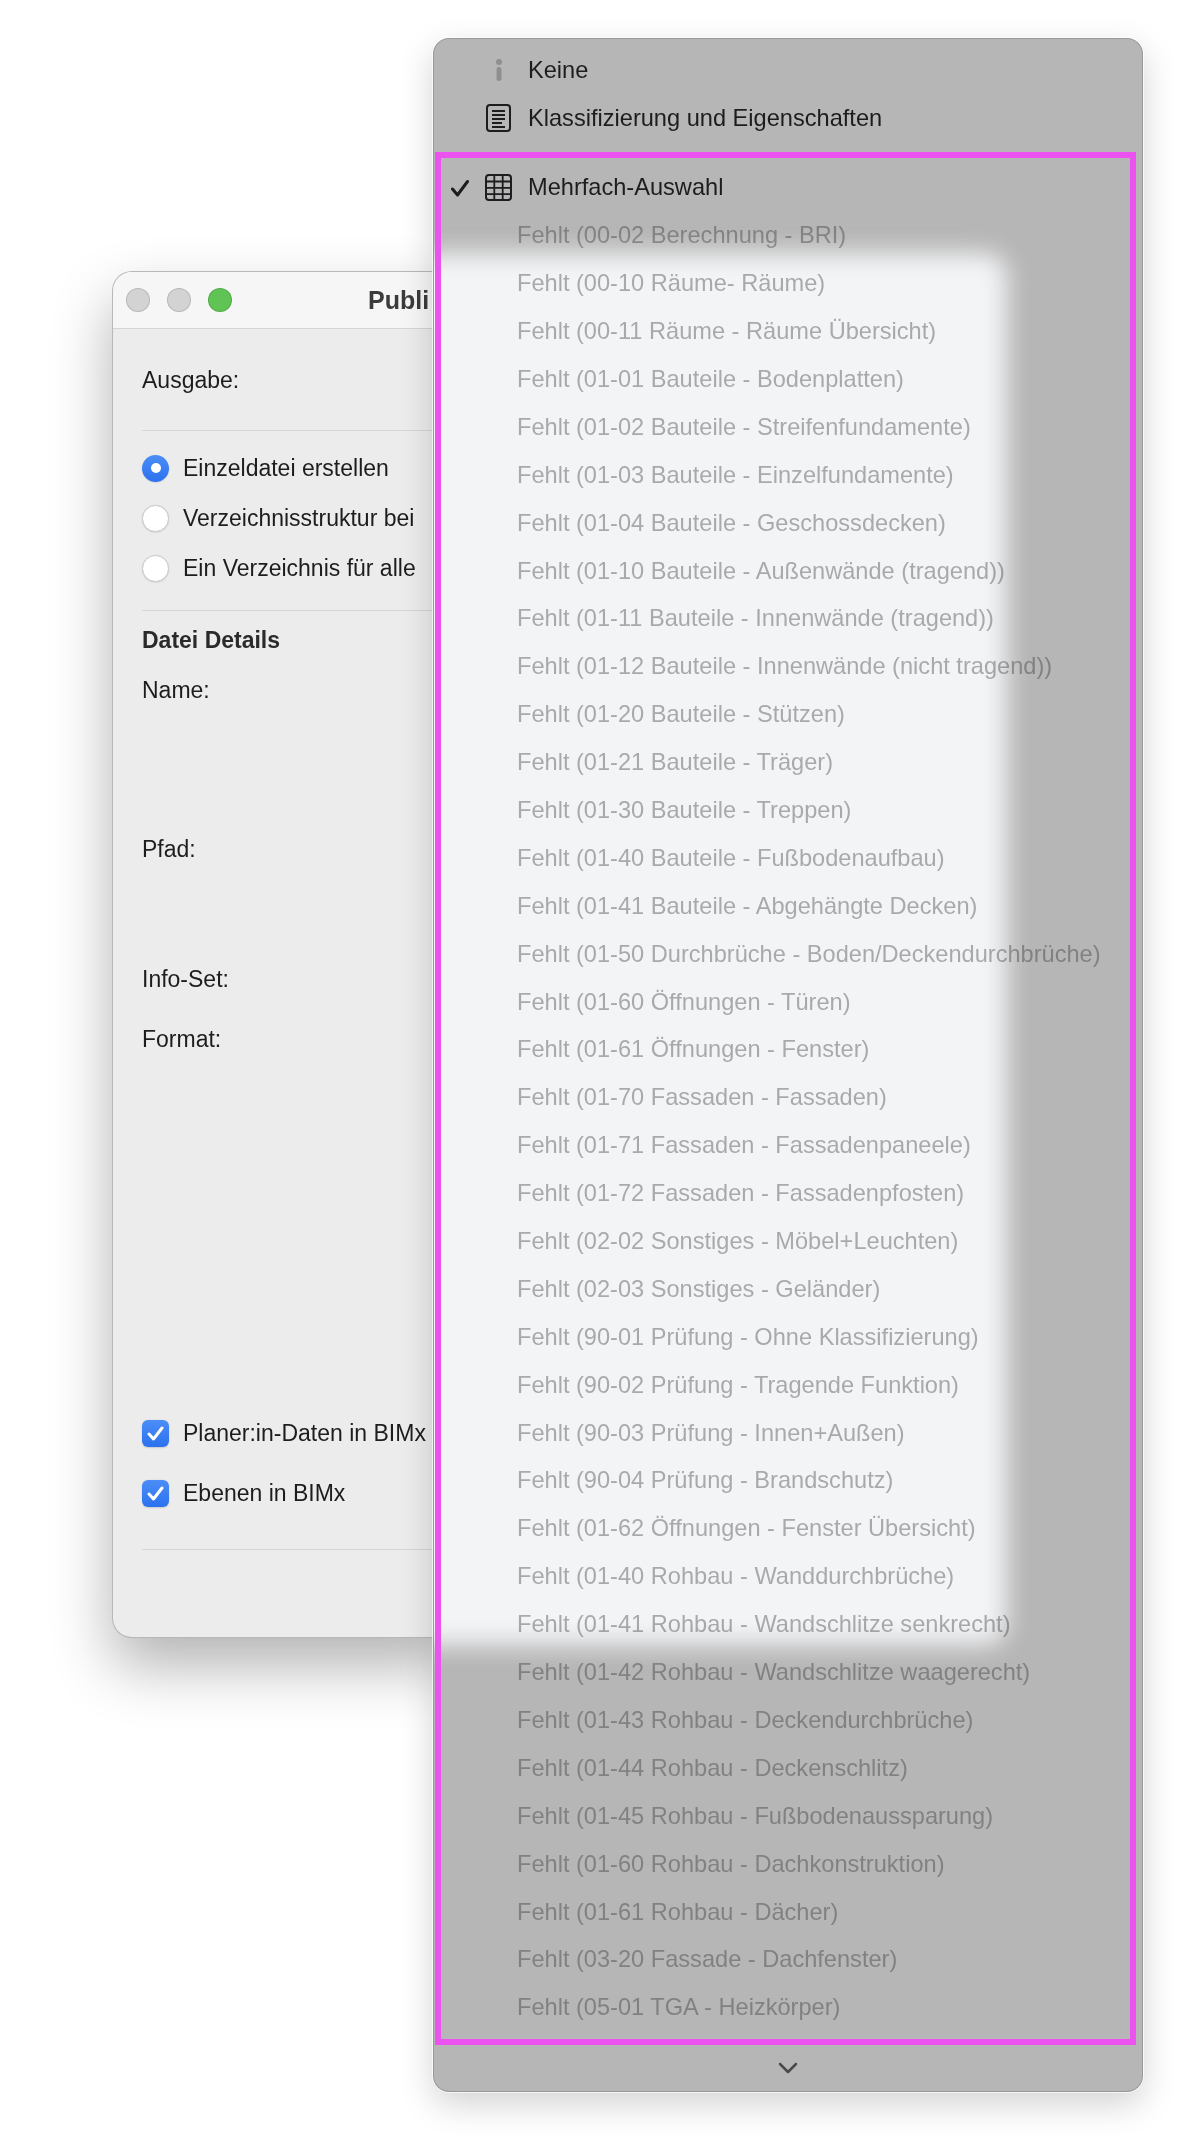 This screenshot has height=2148, width=1190. Describe the element at coordinates (264, 1493) in the screenshot. I see `checkbox-label: Ebenen in BIMx` at that location.